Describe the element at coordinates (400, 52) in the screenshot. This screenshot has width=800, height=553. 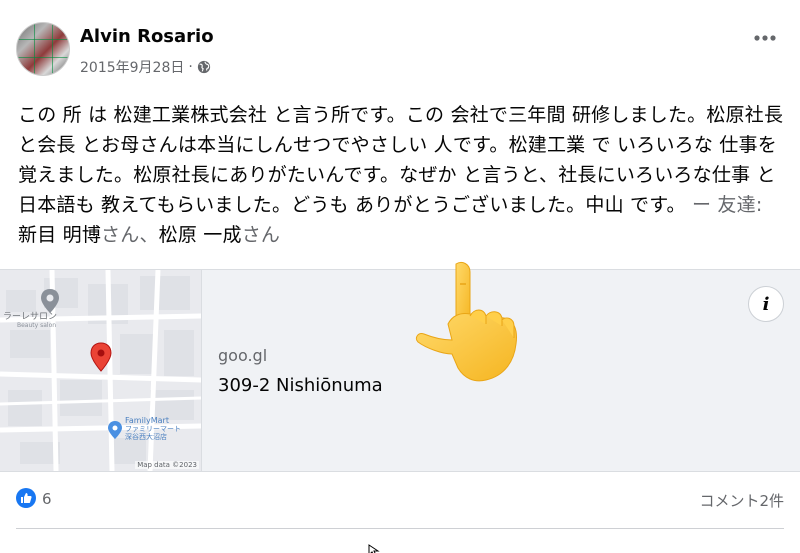
I see `post-header: Alvin Rosario 2015年9月28日 ·` at that location.